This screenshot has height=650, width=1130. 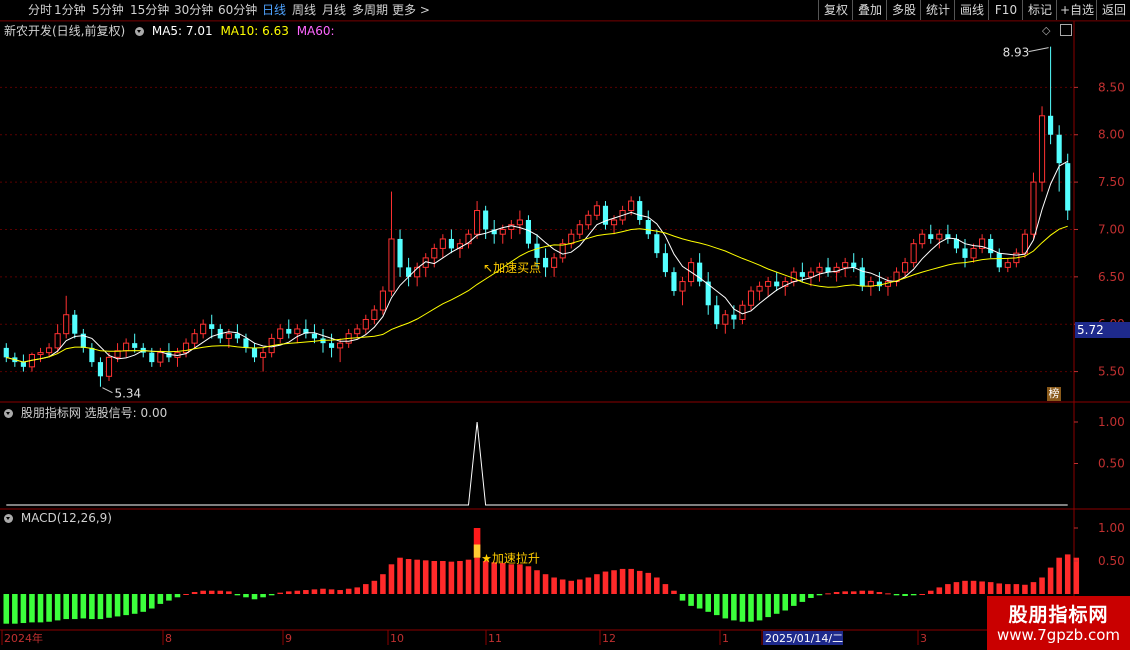 I want to click on watermark: 股朋指标网 www.7gpzb.com, so click(x=1058, y=623).